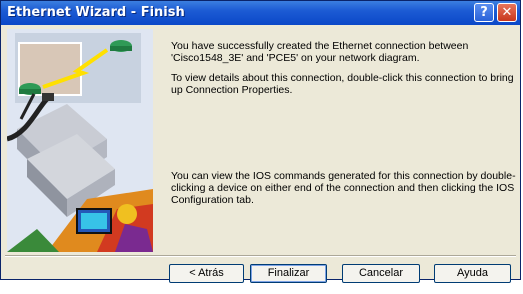 The image size is (523, 294). I want to click on back-button: < Atrás, so click(206, 273).